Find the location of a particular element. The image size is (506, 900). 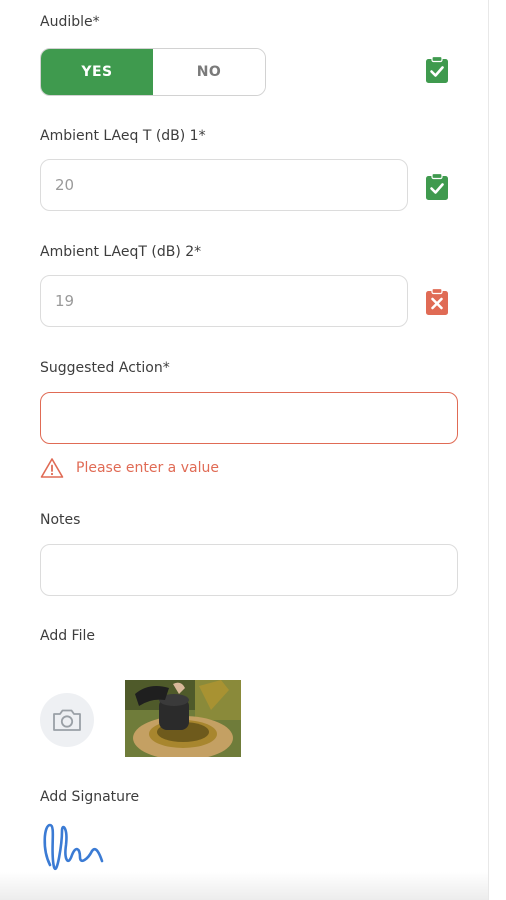

ambient1-label: Ambient LAeq T (dB) 1* is located at coordinates (123, 136).